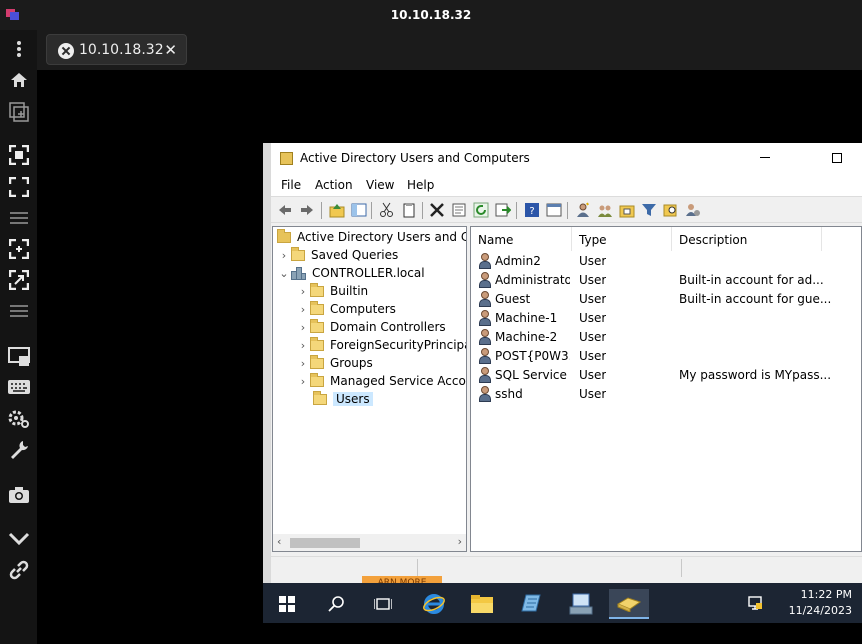 Image resolution: width=862 pixels, height=644 pixels. Describe the element at coordinates (371, 237) in the screenshot. I see `tree-root: Active Directory Users and Com` at that location.